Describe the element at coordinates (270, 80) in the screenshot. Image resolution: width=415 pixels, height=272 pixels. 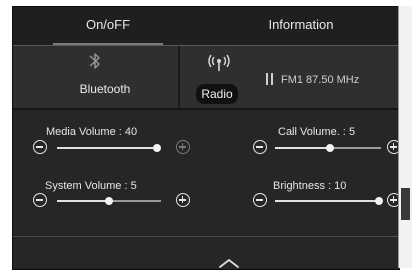
I see `pause-icon` at that location.